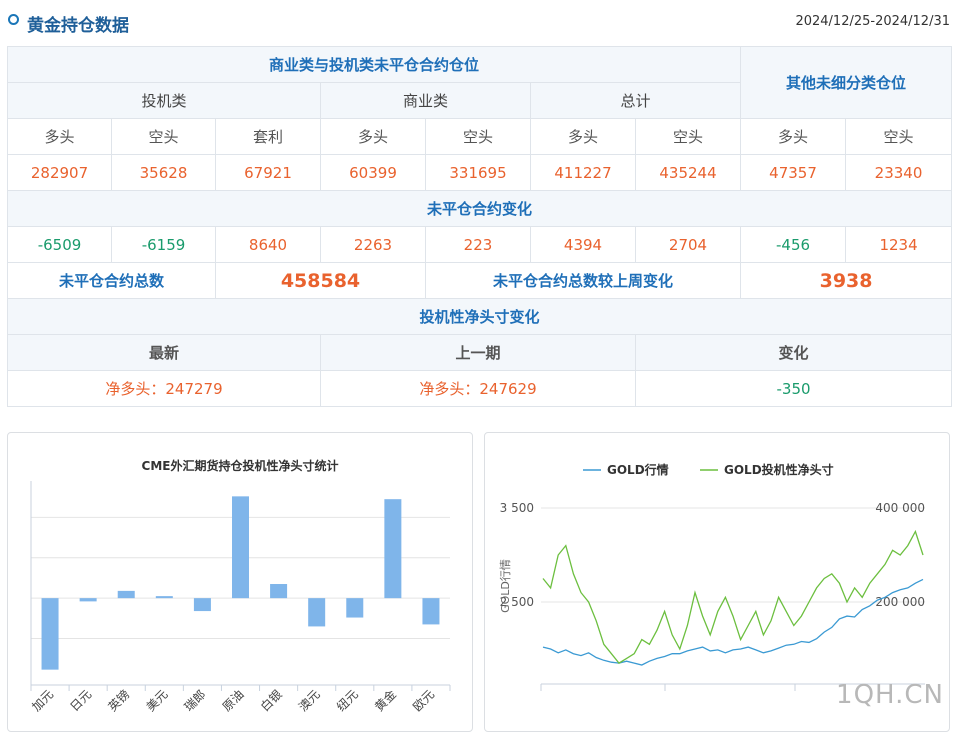  I want to click on value-cell: 60399, so click(373, 172).